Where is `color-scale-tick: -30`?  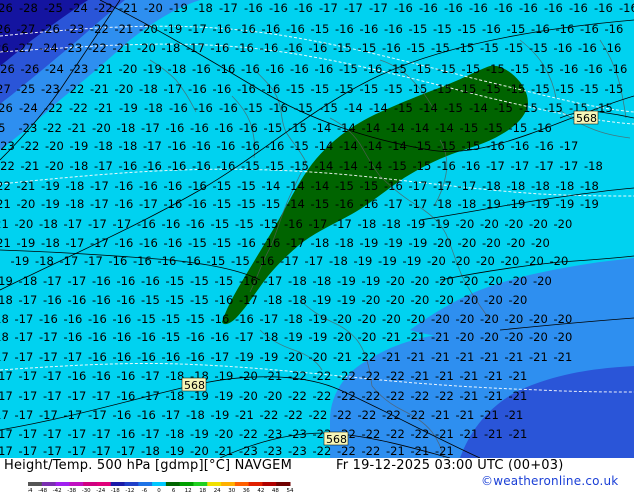
color-scale-tick: -30 is located at coordinates (86, 490).